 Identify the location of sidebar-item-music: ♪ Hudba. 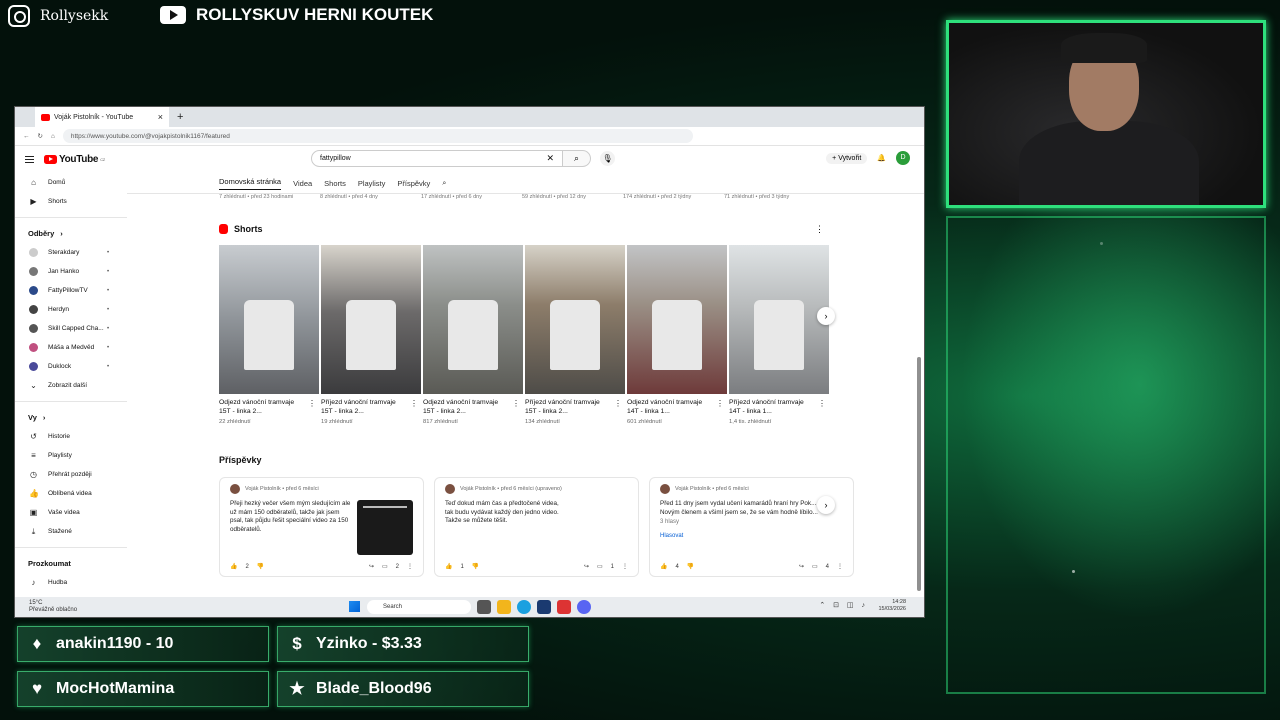
(71, 582).